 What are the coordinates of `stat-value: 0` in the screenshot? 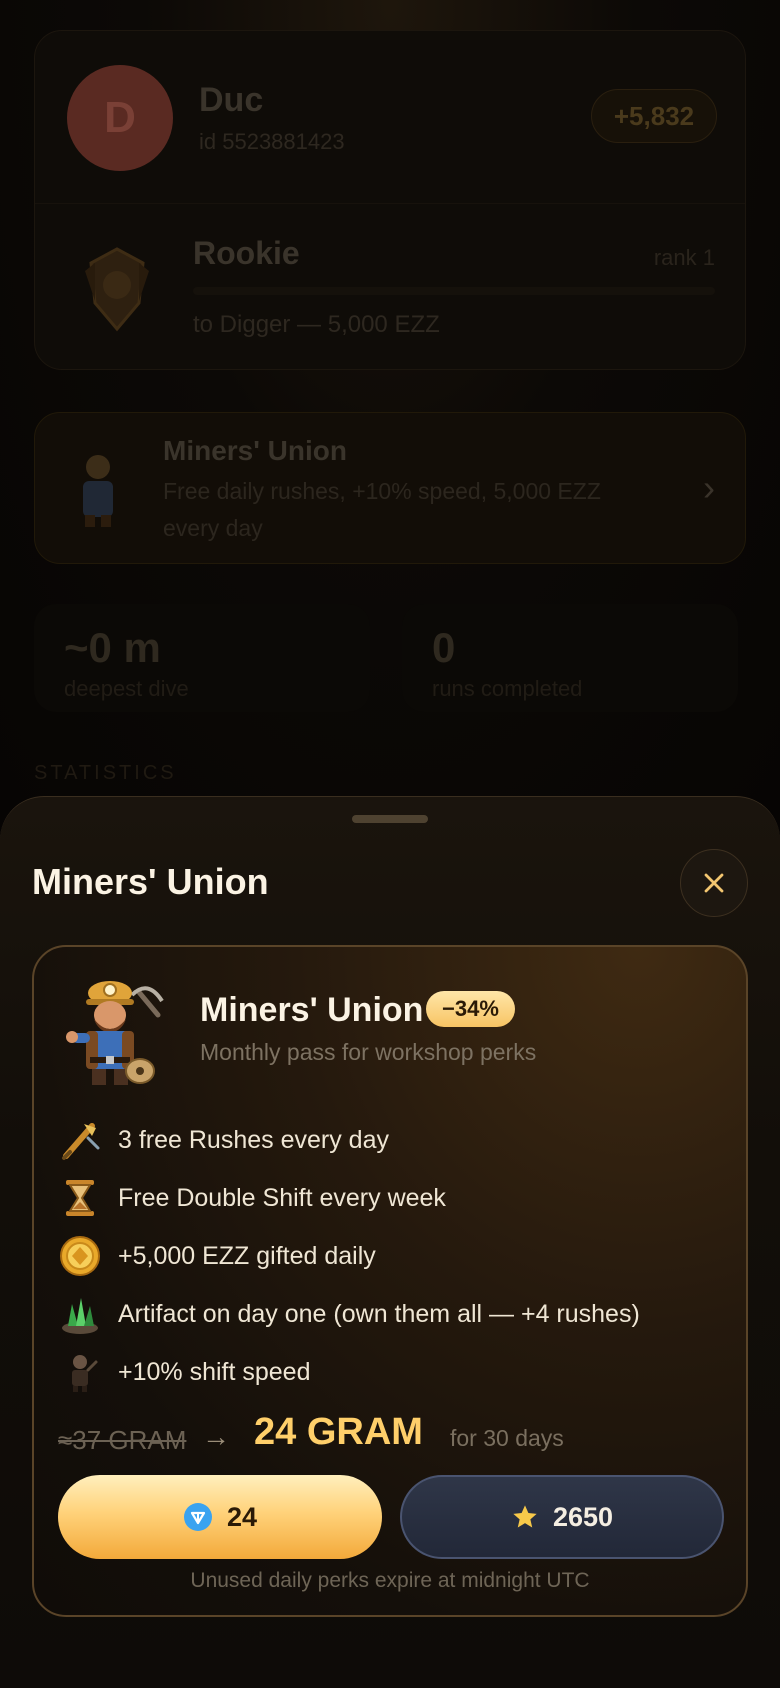 It's located at (444, 647).